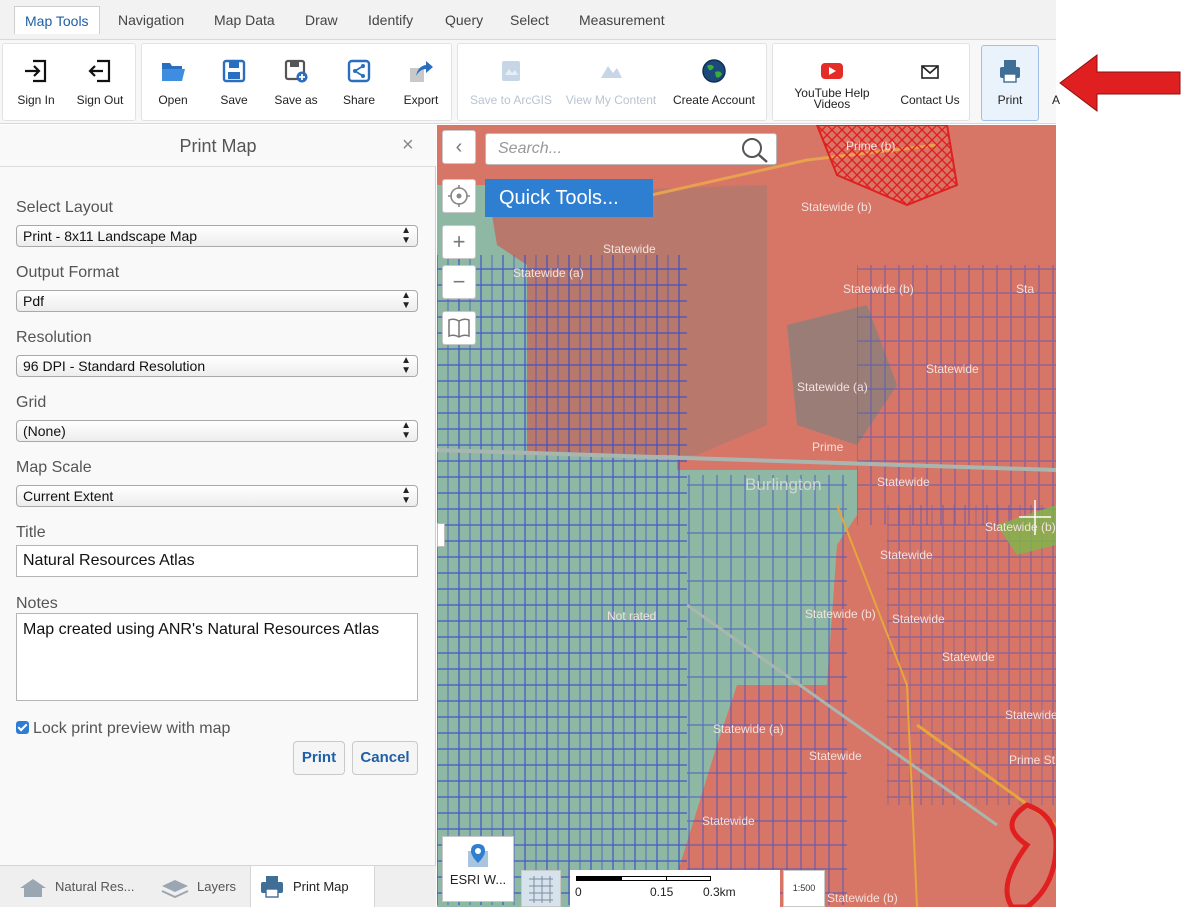 The width and height of the screenshot is (1182, 907). I want to click on map-label: Statewide (b), so click(836, 207).